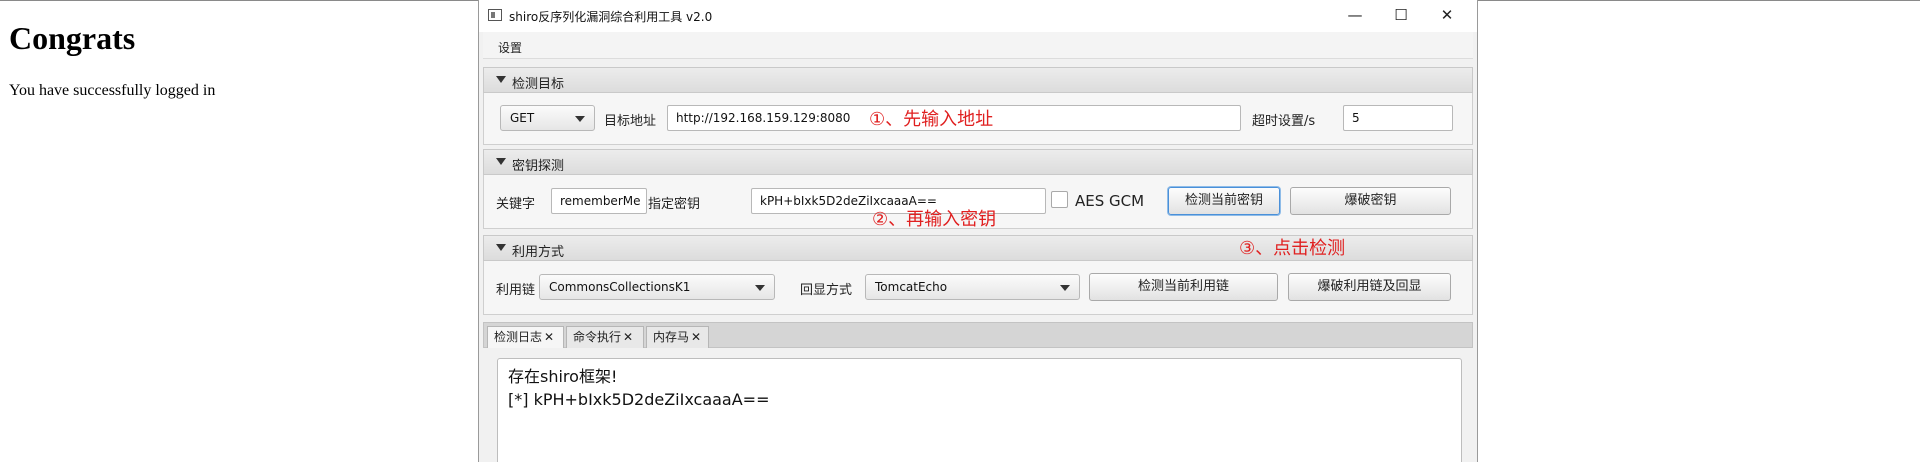 This screenshot has height=462, width=1920. What do you see at coordinates (538, 84) in the screenshot?
I see `section-title-target: 检测目标` at bounding box center [538, 84].